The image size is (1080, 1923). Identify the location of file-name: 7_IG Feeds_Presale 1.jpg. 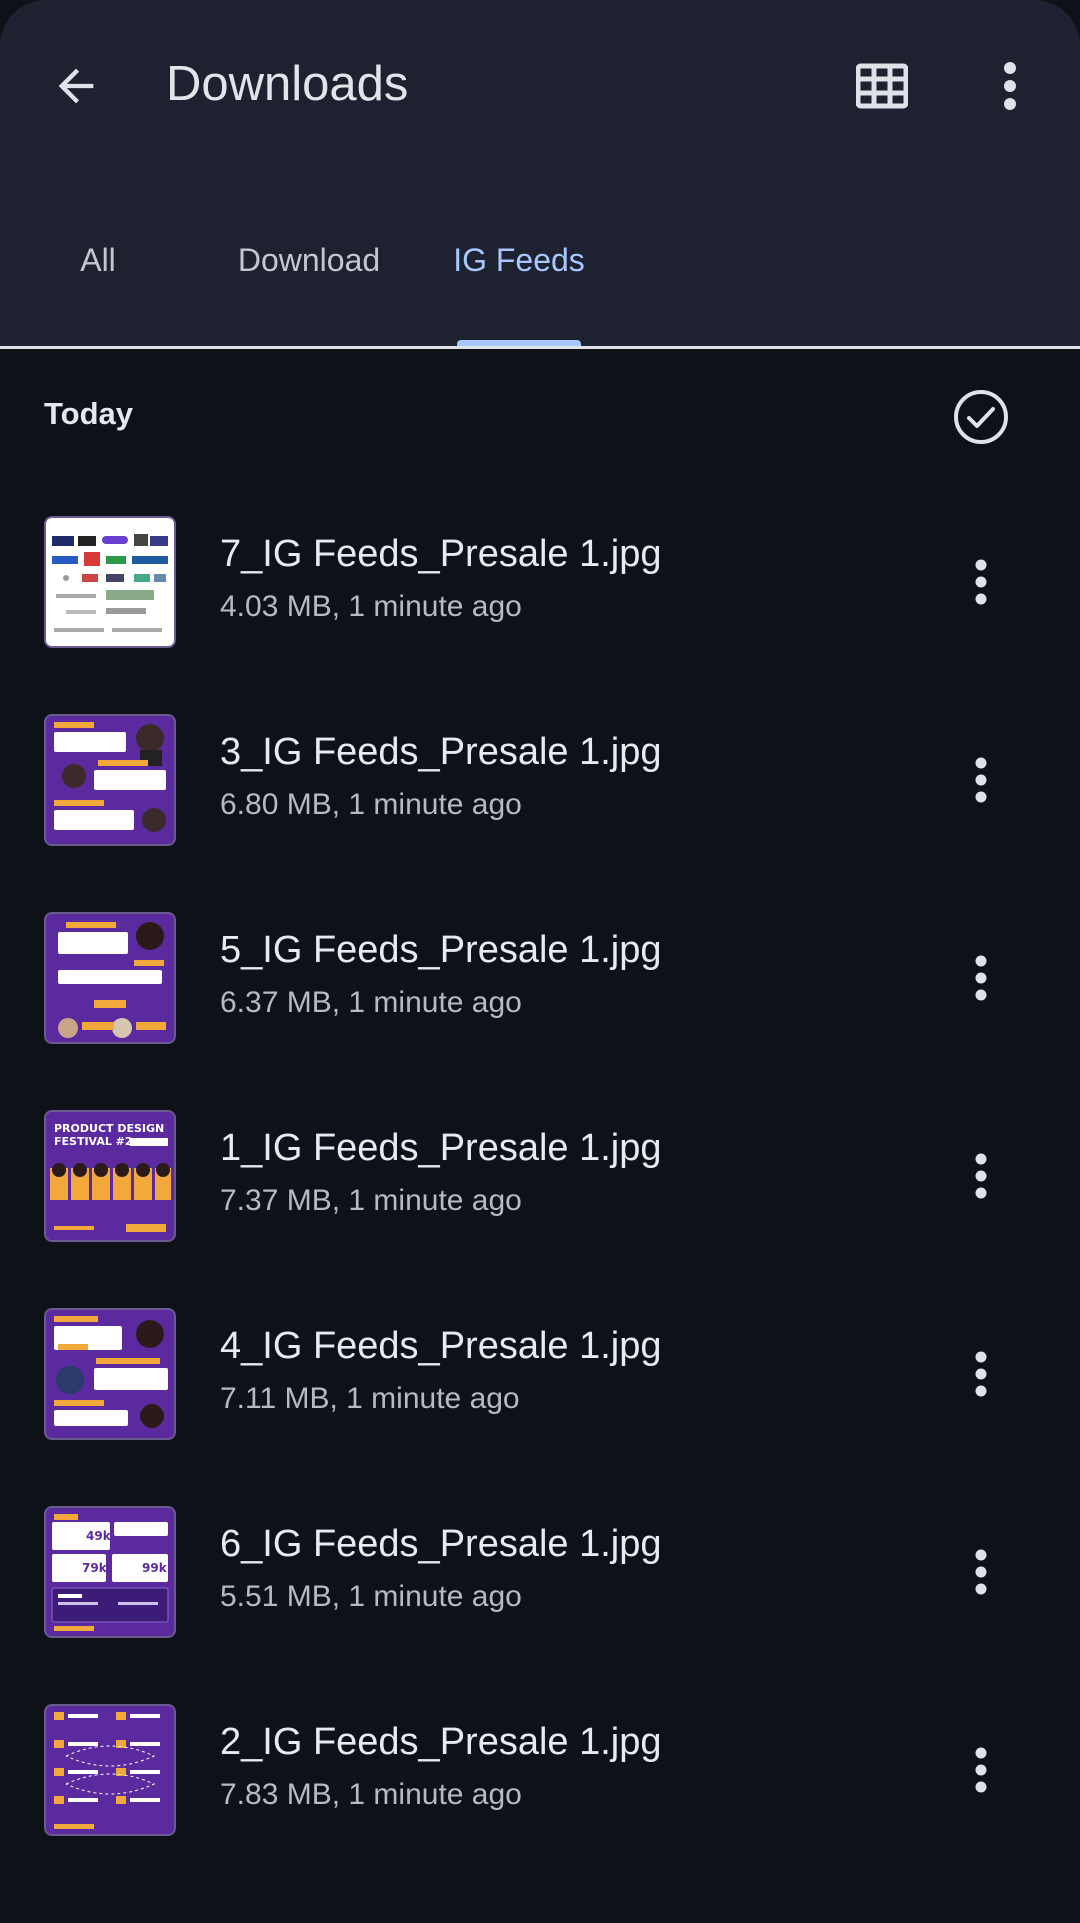
(441, 554).